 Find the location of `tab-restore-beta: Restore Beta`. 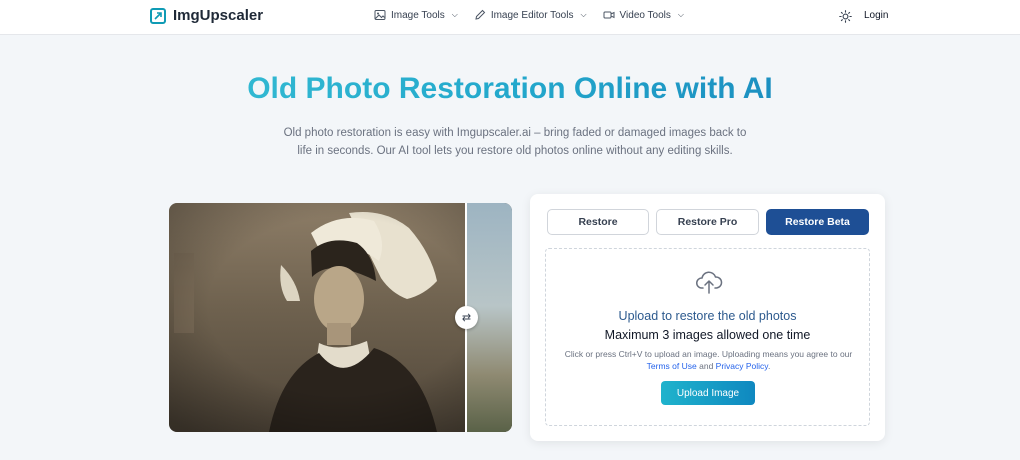

tab-restore-beta: Restore Beta is located at coordinates (817, 222).